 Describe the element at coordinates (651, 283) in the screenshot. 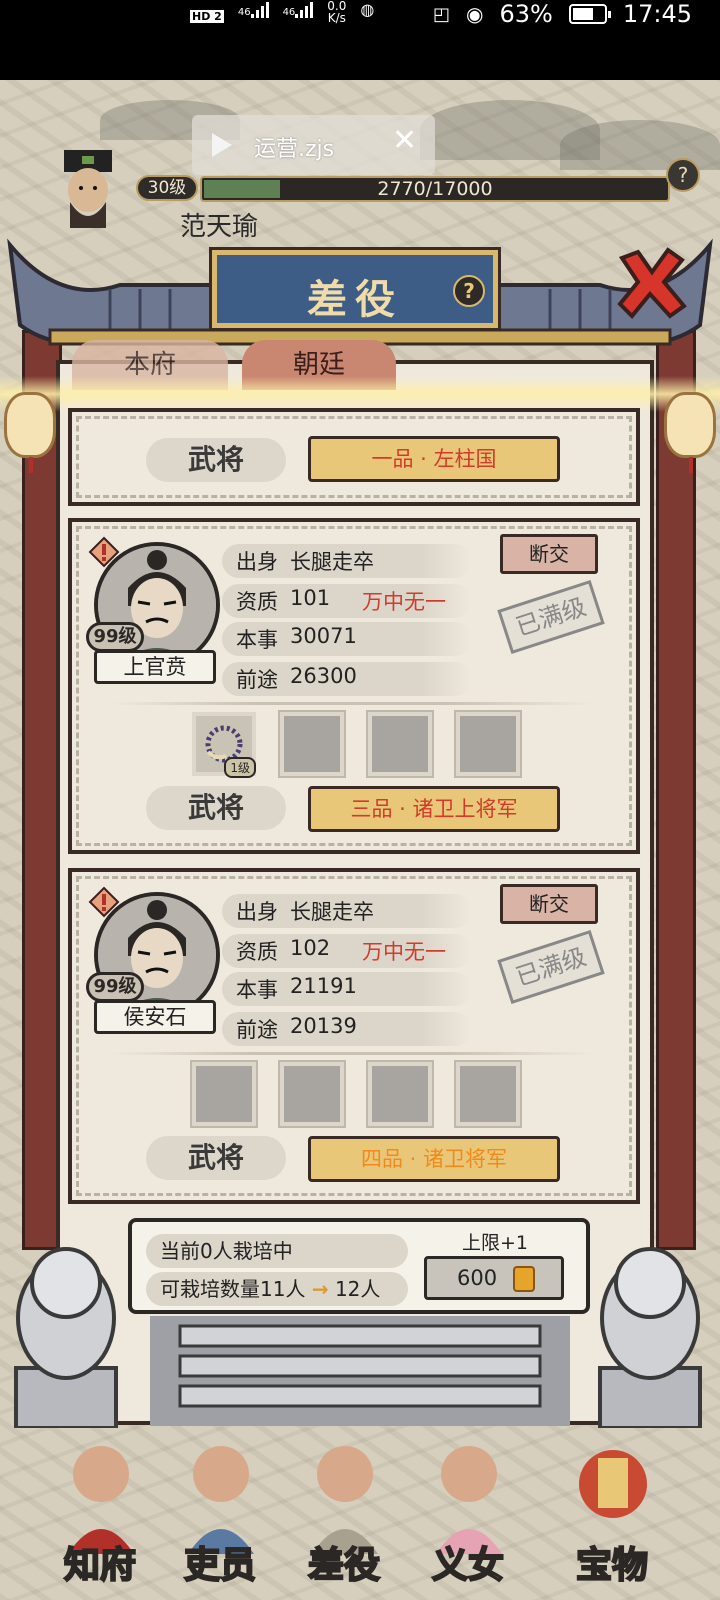

I see `close-panel-icon` at that location.